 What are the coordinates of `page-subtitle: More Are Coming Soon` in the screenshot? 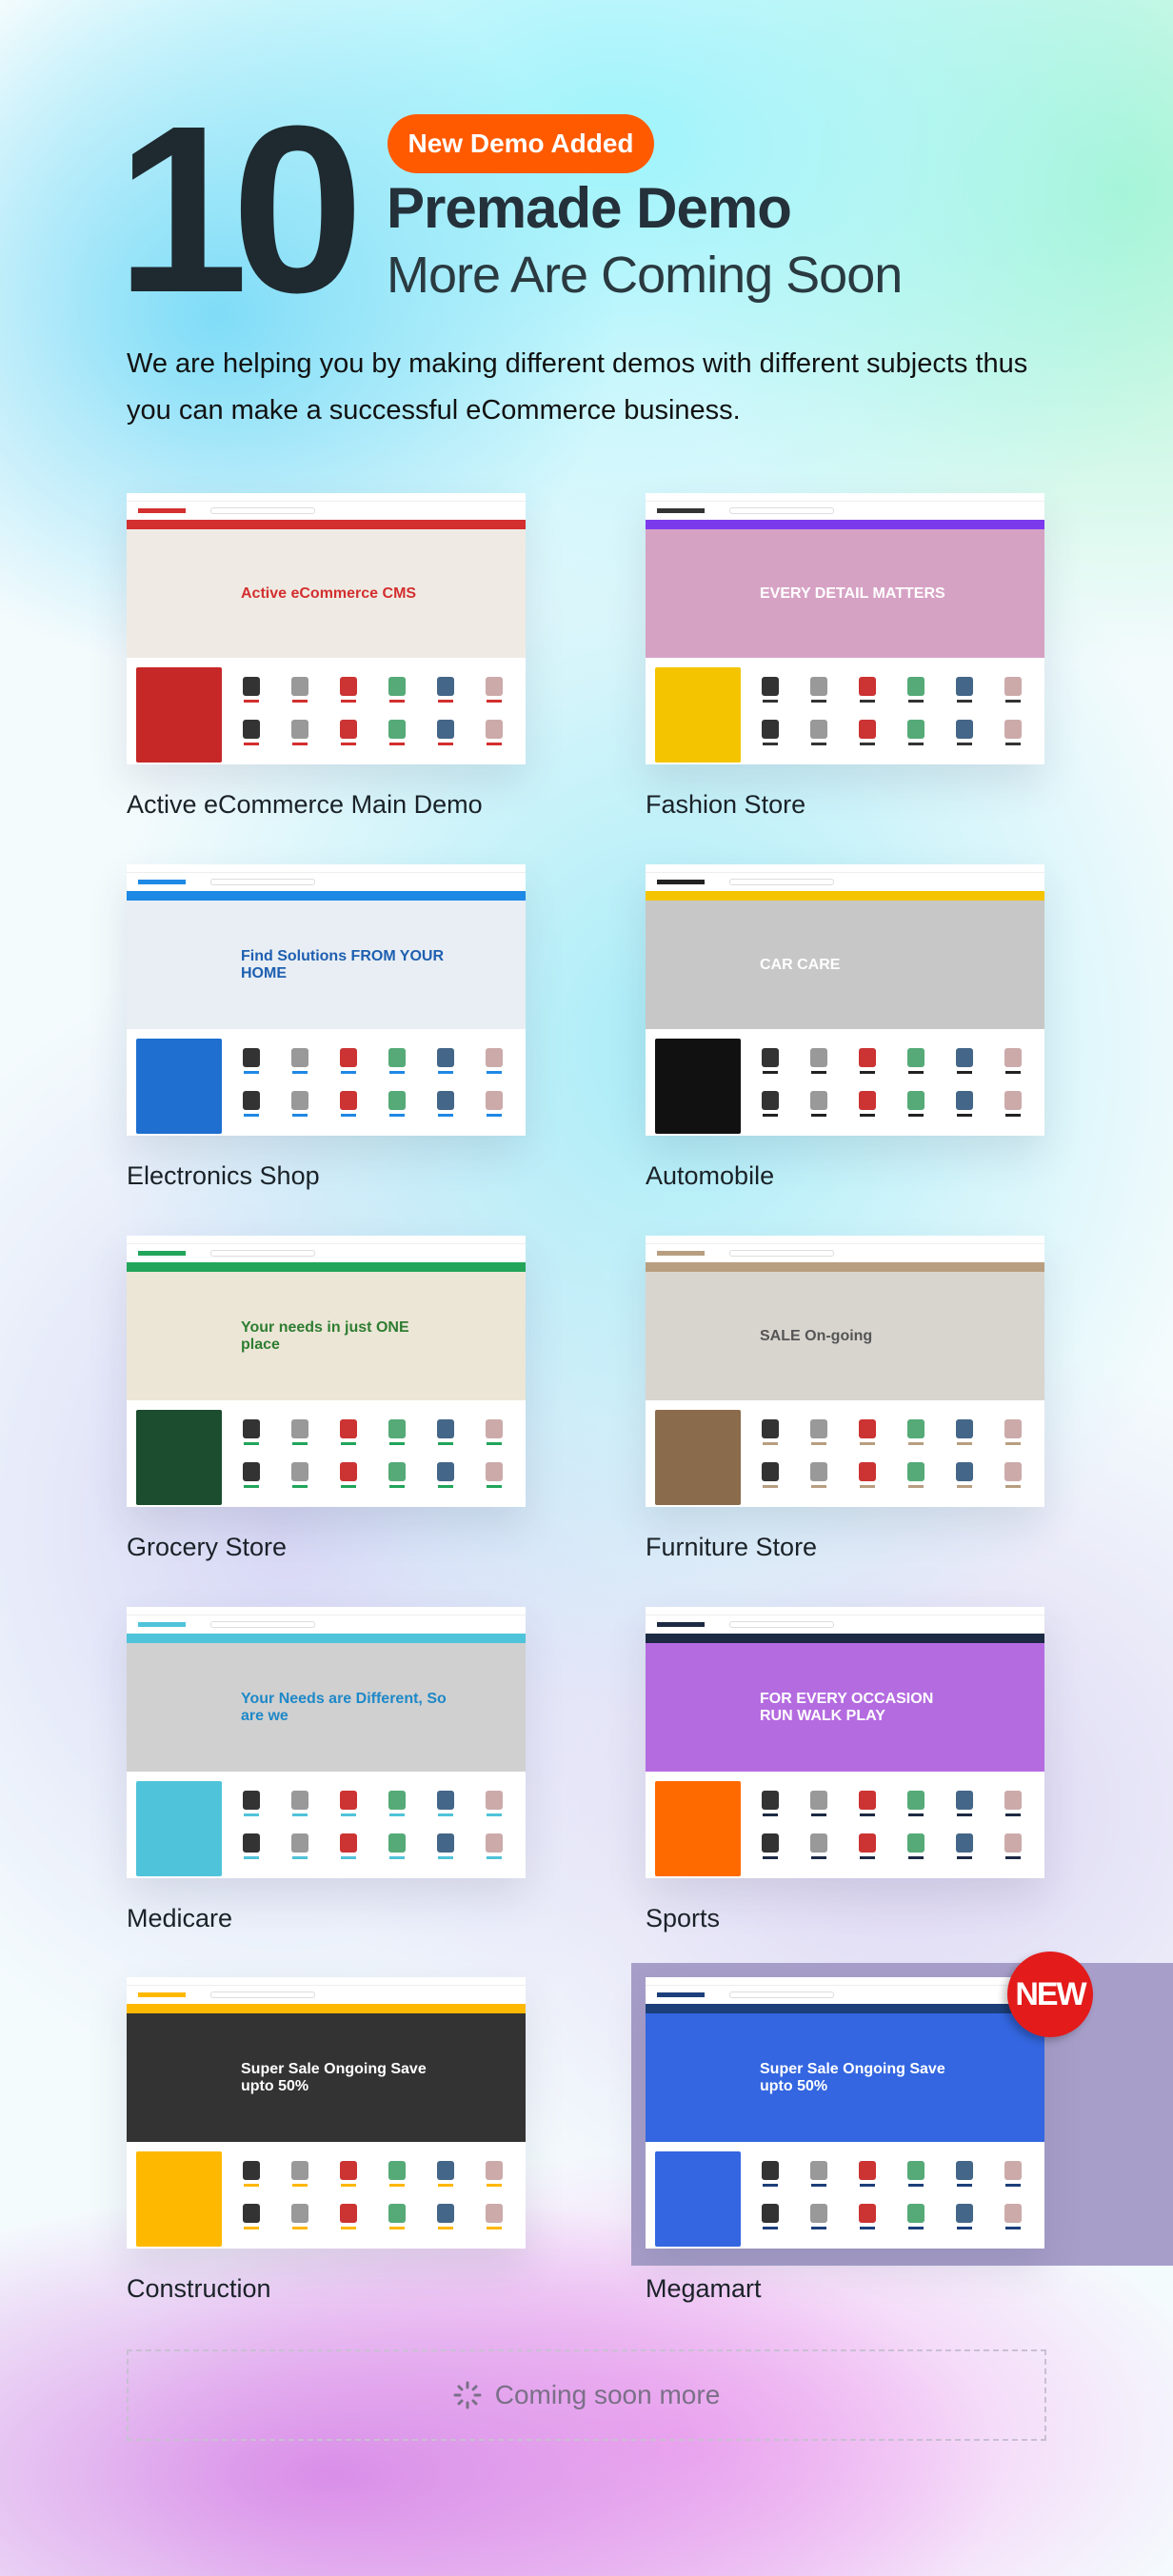 It's located at (645, 275).